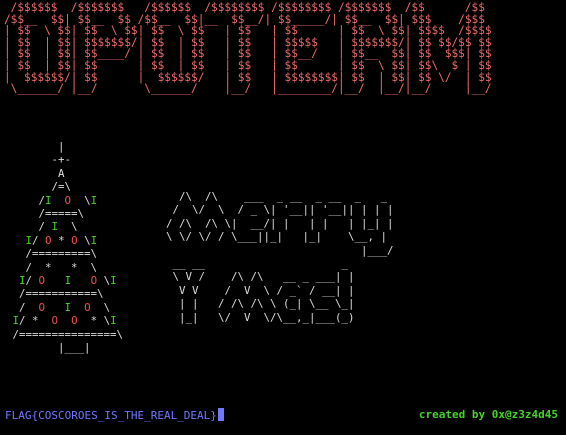  What do you see at coordinates (55, 294) in the screenshot?
I see `tree-line: /===========\` at bounding box center [55, 294].